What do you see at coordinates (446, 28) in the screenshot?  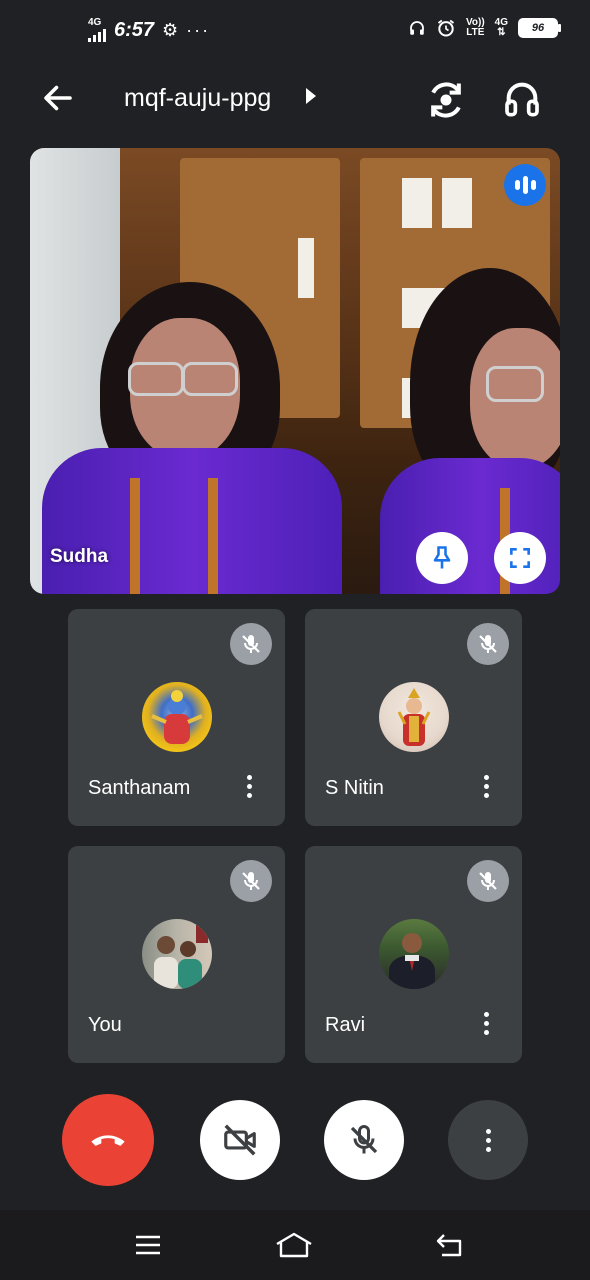 I see `alarm-icon` at bounding box center [446, 28].